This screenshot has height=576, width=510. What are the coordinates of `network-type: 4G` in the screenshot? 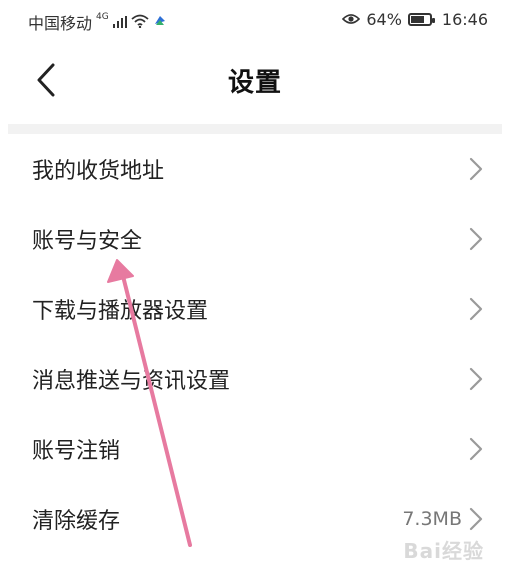 It's located at (102, 17).